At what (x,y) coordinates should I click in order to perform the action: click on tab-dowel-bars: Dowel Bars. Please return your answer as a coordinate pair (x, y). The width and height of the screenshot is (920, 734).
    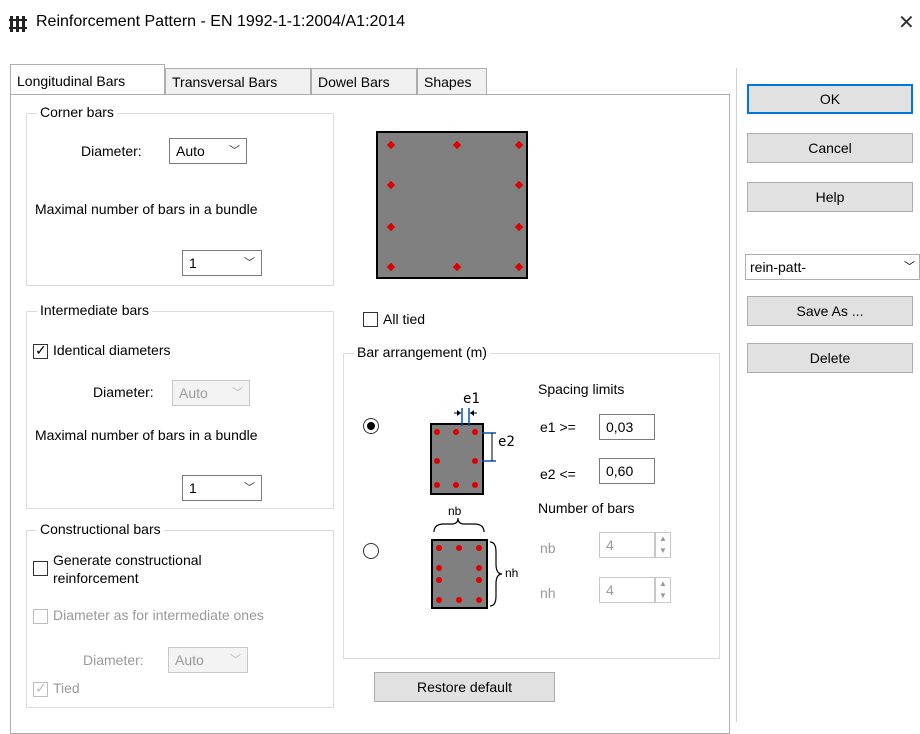
    Looking at the image, I should click on (364, 81).